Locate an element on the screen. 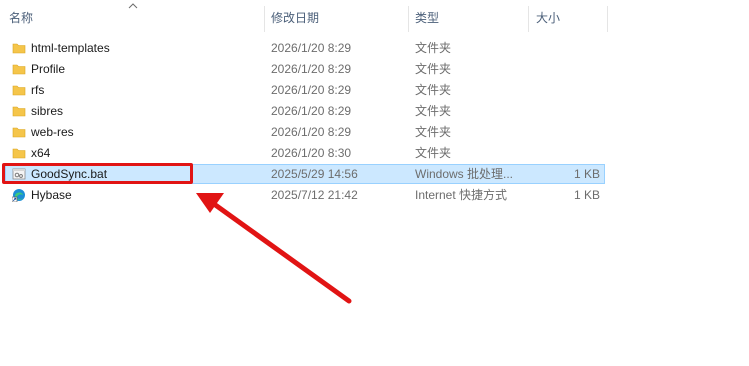 This screenshot has height=366, width=749. annotation-arrow-icon is located at coordinates (274, 248).